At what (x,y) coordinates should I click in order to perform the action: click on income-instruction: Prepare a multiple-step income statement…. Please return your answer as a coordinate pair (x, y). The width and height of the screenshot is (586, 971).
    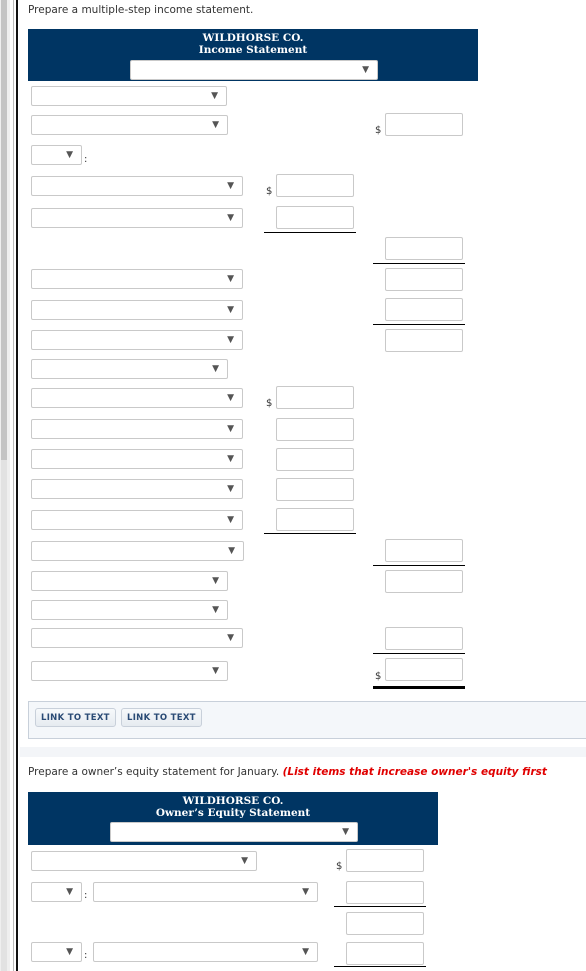
    Looking at the image, I should click on (141, 10).